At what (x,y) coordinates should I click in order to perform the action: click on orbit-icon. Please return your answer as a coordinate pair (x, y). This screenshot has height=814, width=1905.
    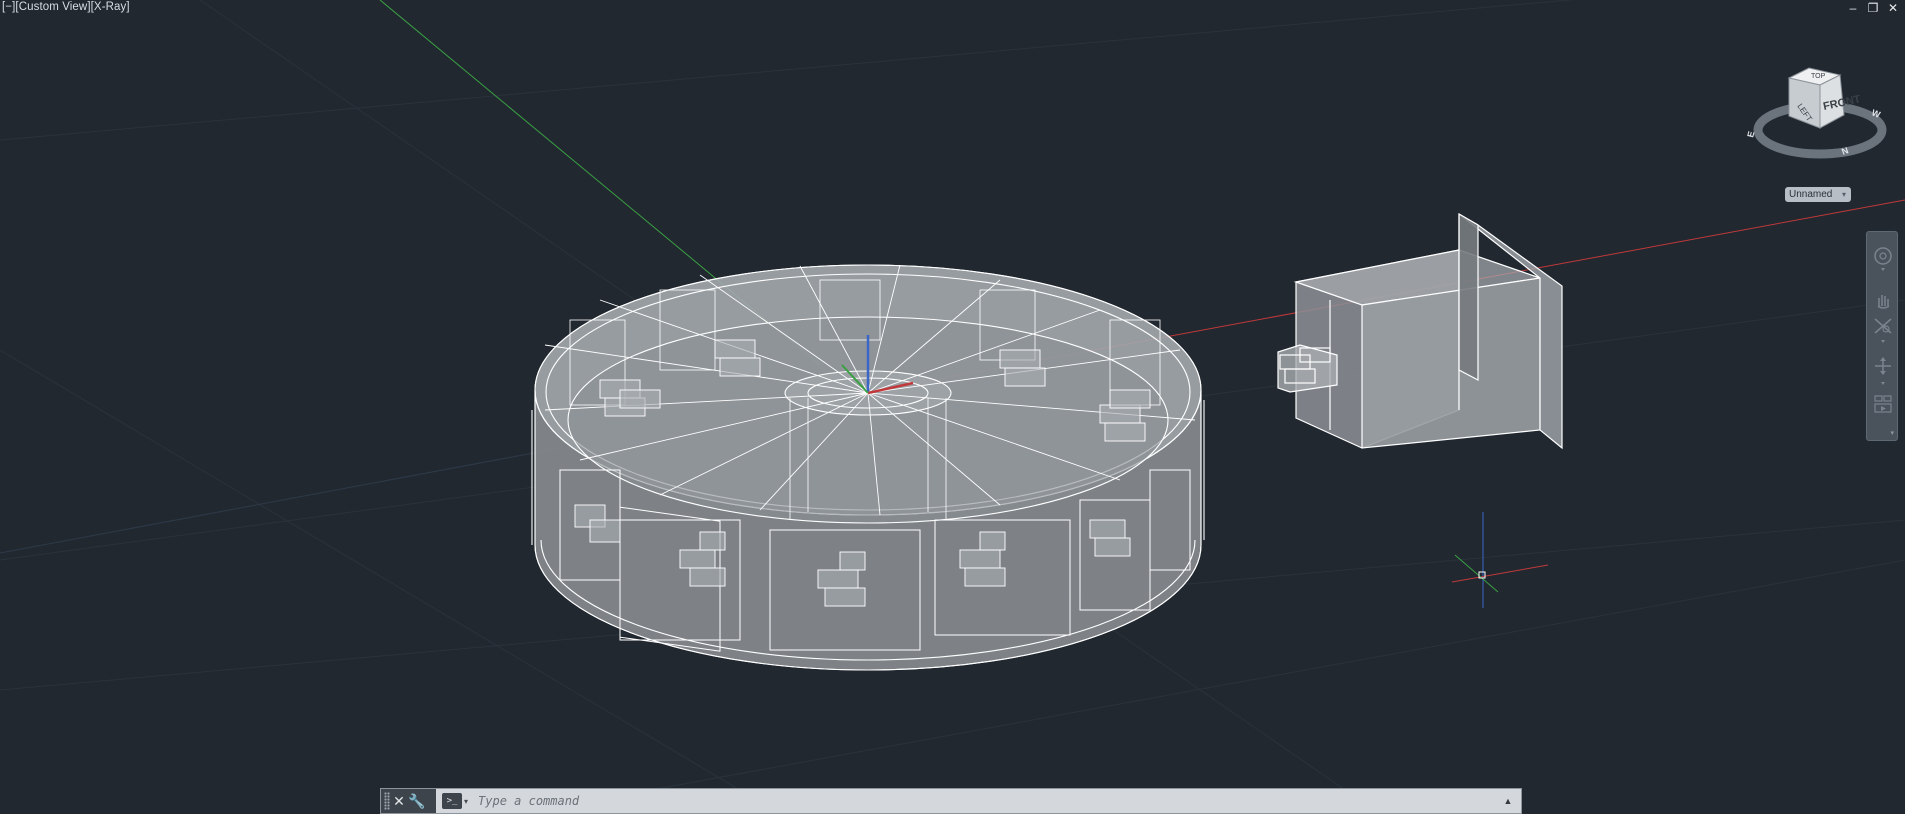
    Looking at the image, I should click on (1883, 366).